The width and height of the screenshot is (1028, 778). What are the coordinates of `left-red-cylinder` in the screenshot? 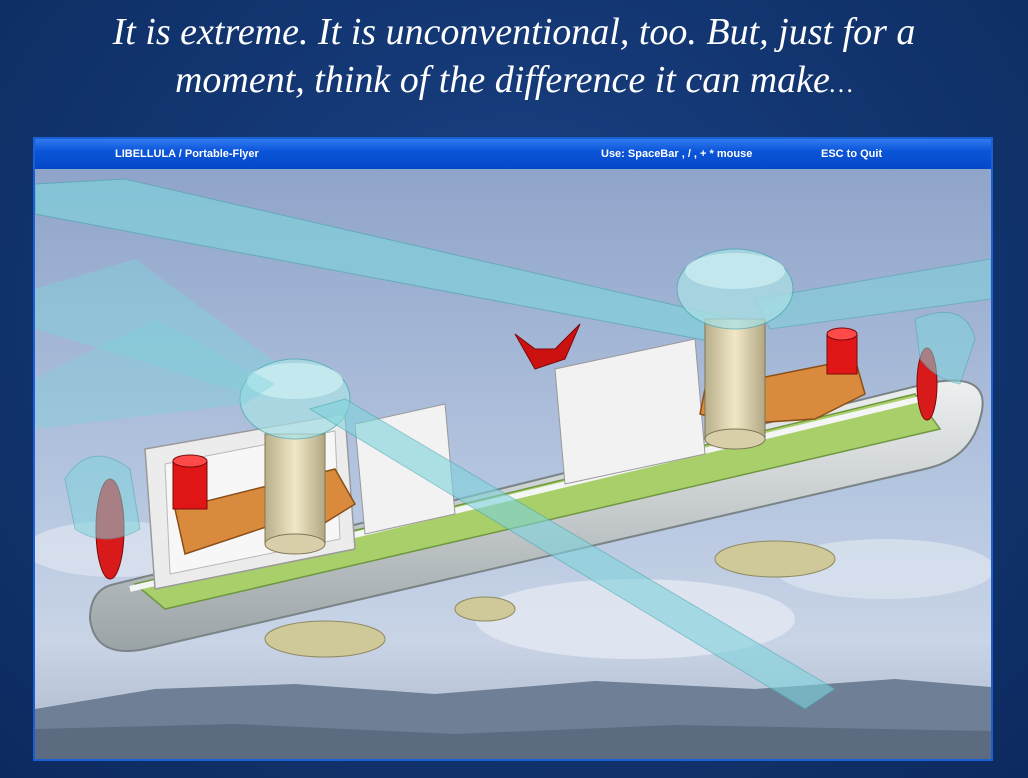 It's located at (190, 485).